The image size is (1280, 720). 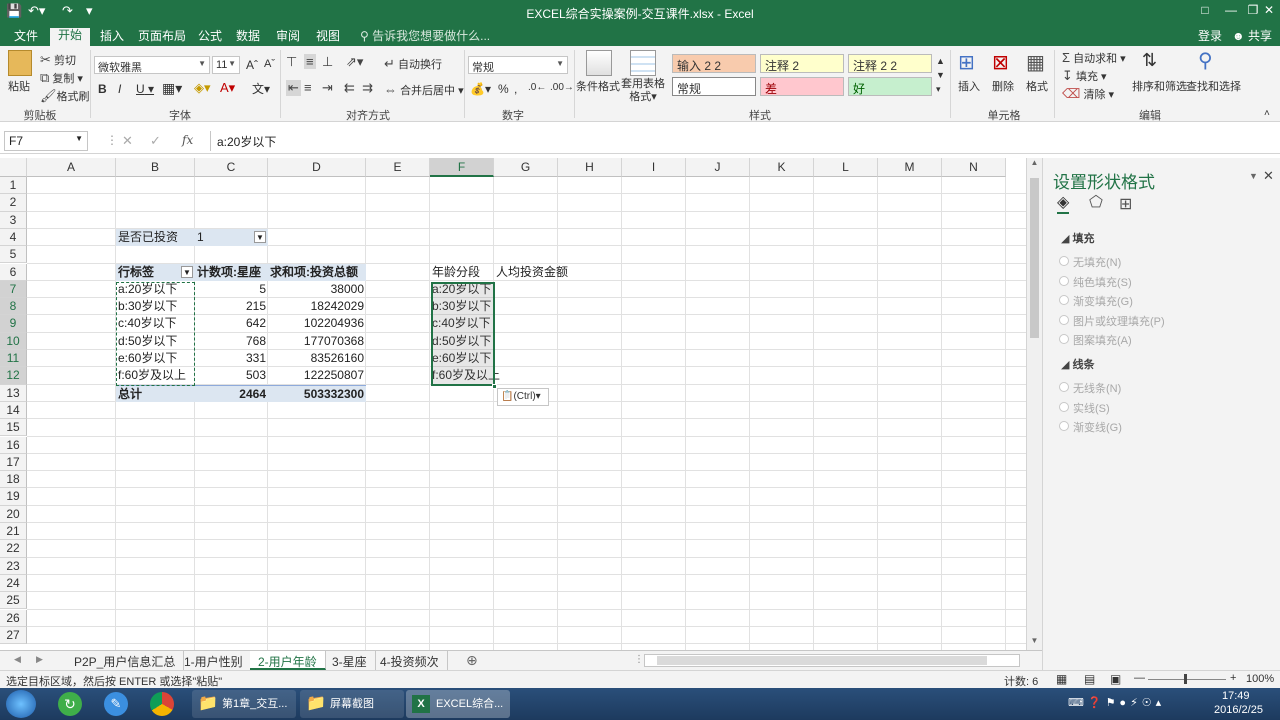 I want to click on row-header-27: 27, so click(x=13, y=635).